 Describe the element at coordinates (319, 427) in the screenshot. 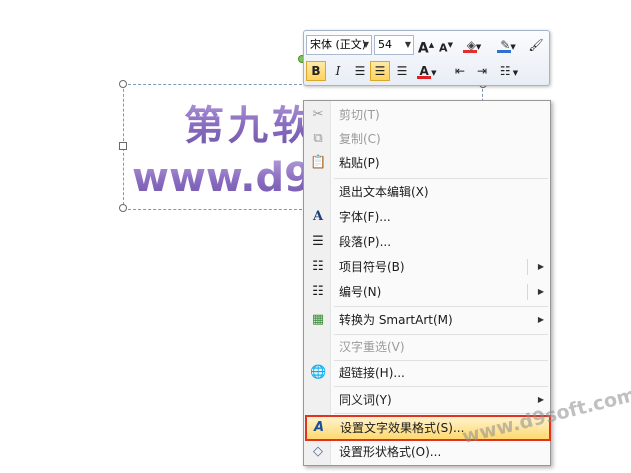

I see `text-effects-icon: A` at that location.